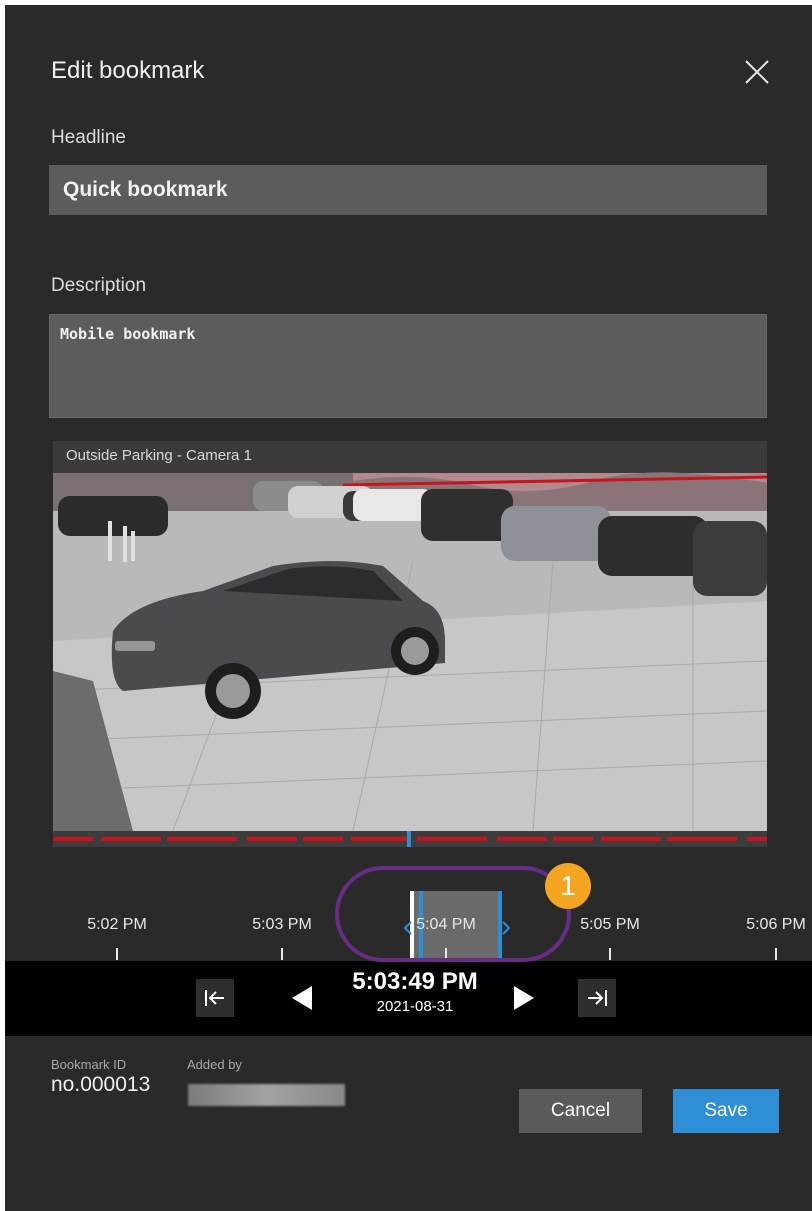  Describe the element at coordinates (159, 455) in the screenshot. I see `camera-title: Outside Parking - Camera 1` at that location.